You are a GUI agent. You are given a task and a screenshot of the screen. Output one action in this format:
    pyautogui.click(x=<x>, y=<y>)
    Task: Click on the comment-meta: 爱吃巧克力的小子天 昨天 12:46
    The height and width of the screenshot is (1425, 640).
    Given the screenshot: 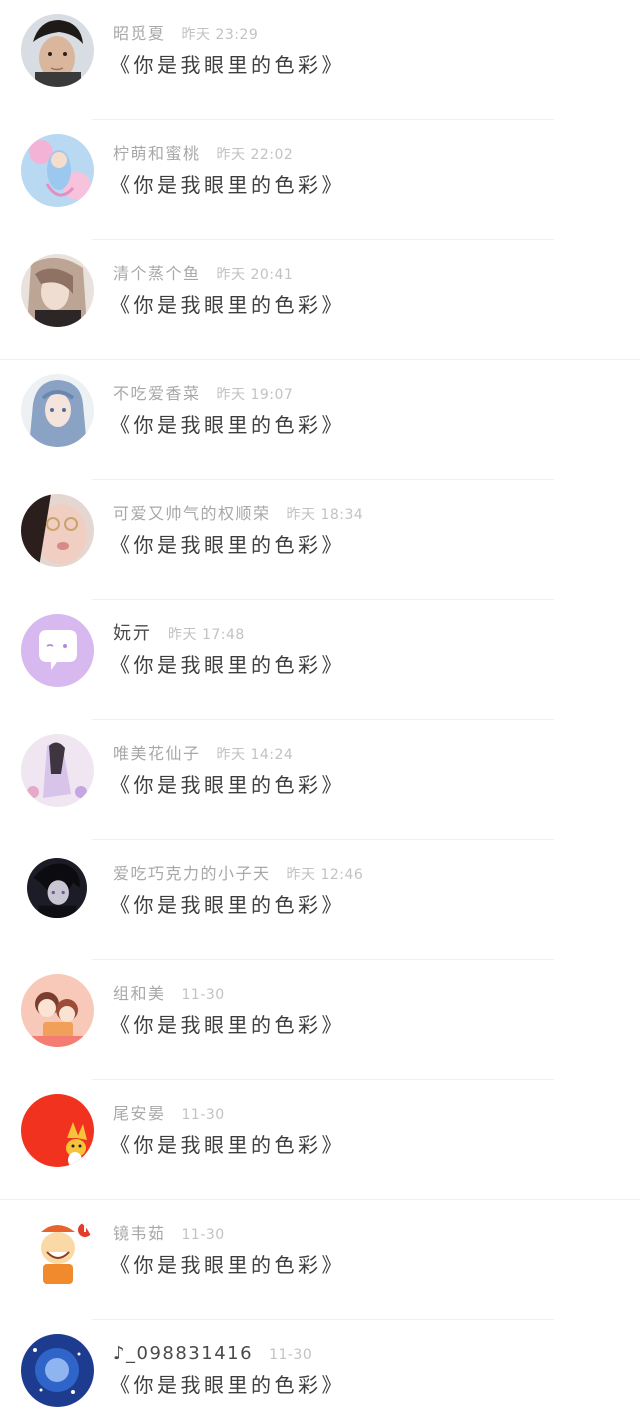 What is the action you would take?
    pyautogui.click(x=238, y=874)
    